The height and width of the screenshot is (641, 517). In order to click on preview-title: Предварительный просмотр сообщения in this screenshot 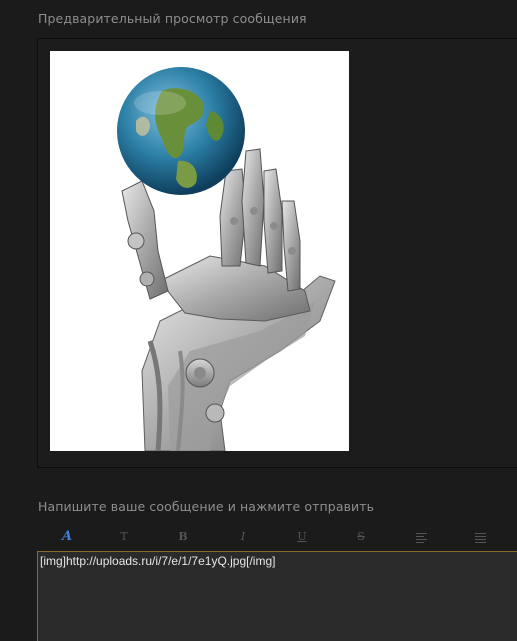, I will do `click(172, 18)`.